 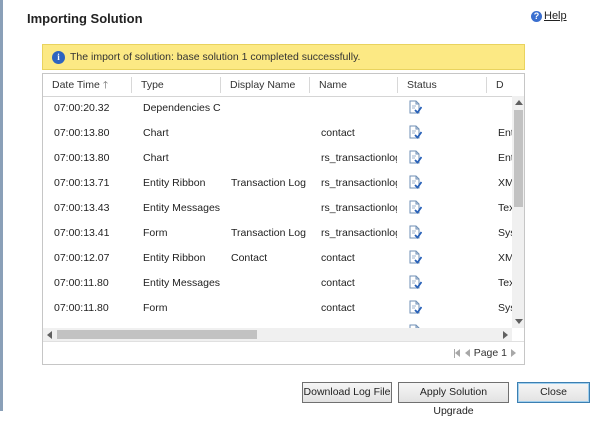 What do you see at coordinates (457, 353) in the screenshot?
I see `first-page-icon` at bounding box center [457, 353].